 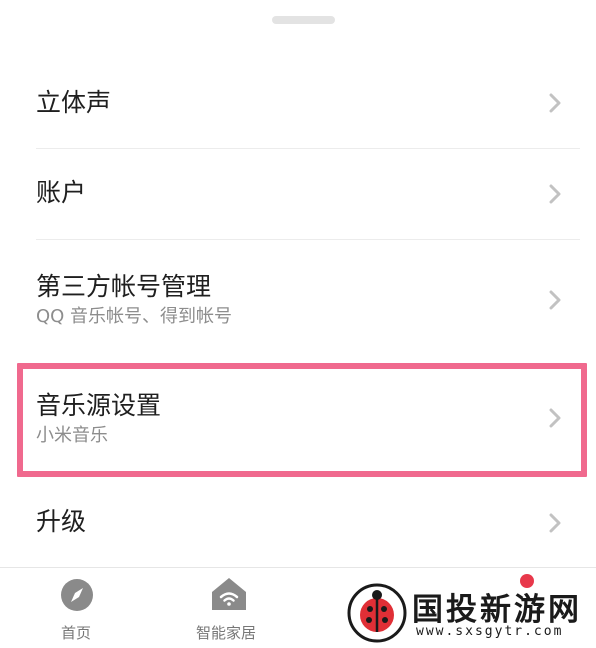 I want to click on settings-item-subtitle: QQ 音乐帐号、得到帐号, so click(x=134, y=316).